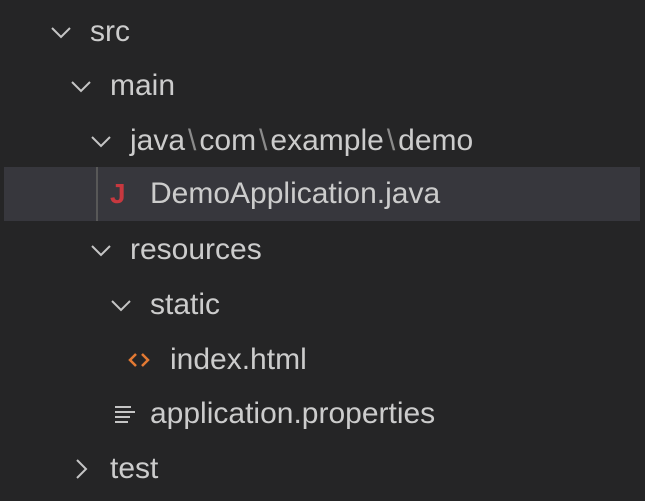 Image resolution: width=645 pixels, height=501 pixels. I want to click on tree-folder-static: static, so click(322, 305).